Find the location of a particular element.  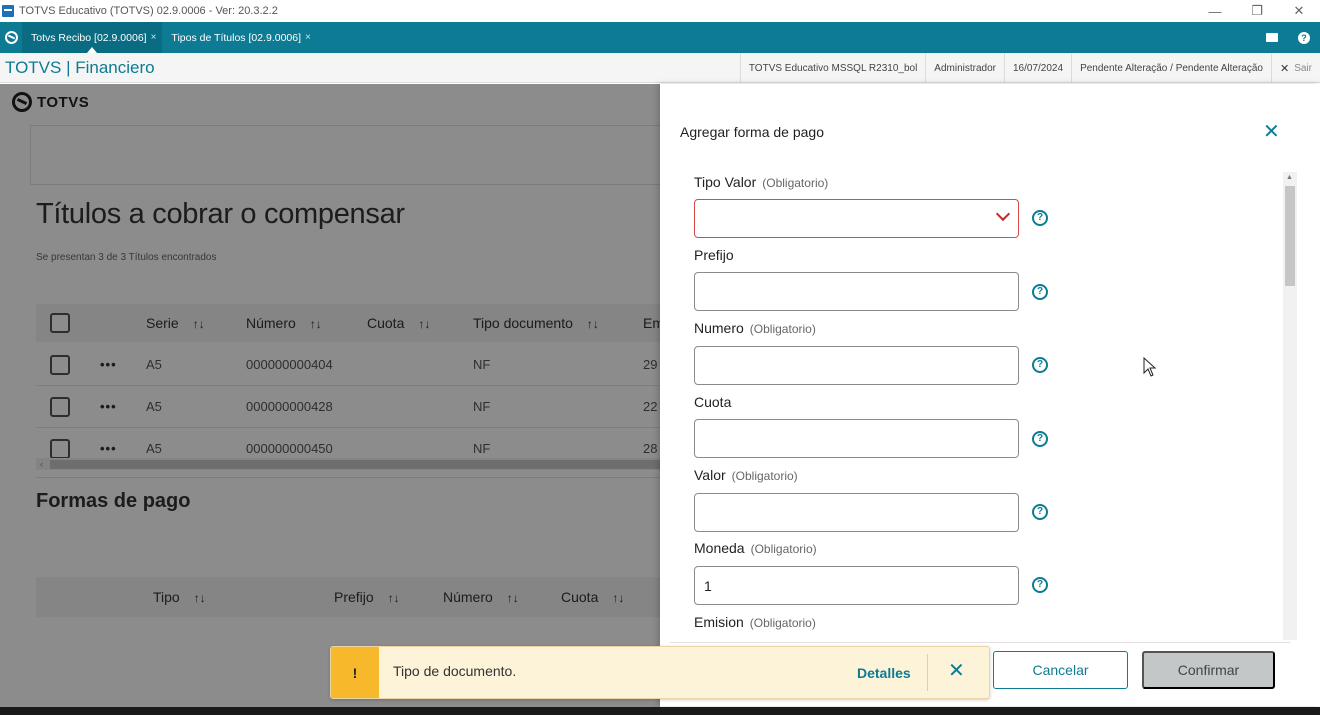

tab-tipos-de-titulos: Tipos de Títulos [02.9.0006] × is located at coordinates (239, 37).